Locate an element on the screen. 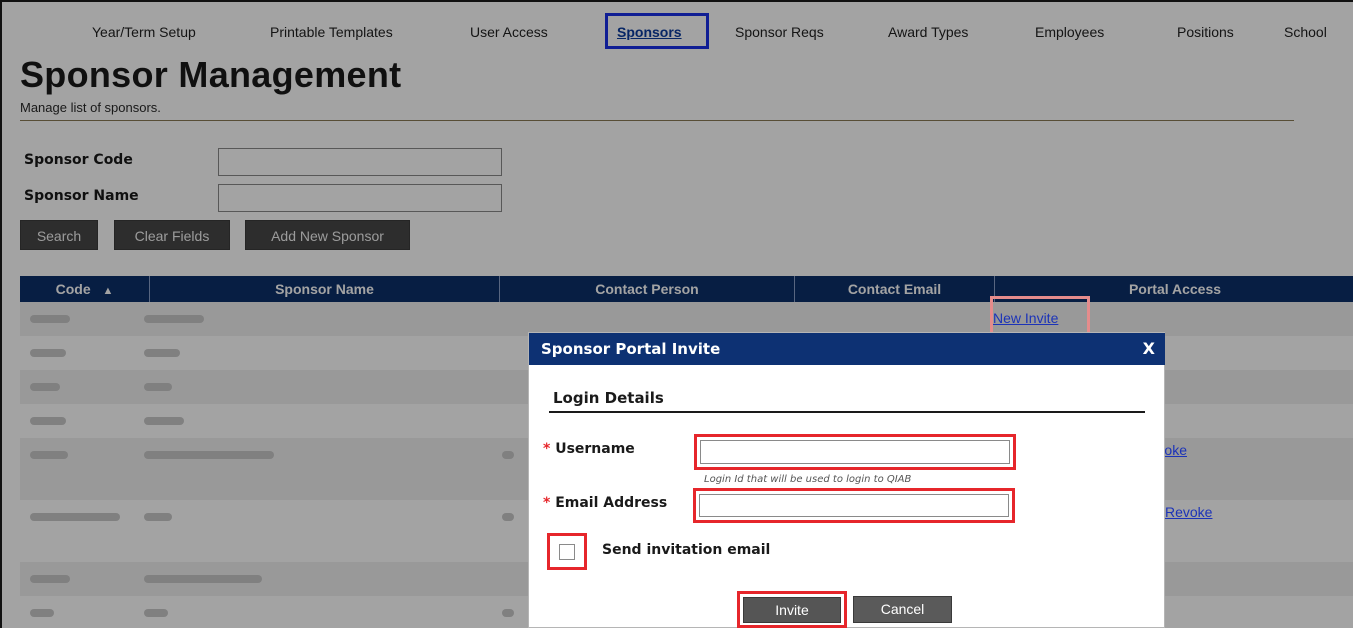 This screenshot has height=628, width=1353. email-address-label: * Email Address is located at coordinates (605, 503).